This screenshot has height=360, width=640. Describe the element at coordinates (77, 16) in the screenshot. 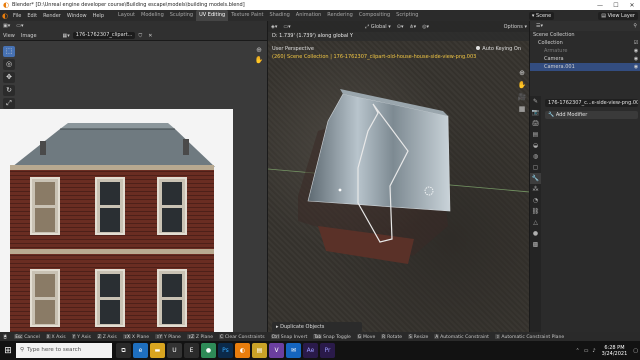

I see `menu-window: Window` at that location.